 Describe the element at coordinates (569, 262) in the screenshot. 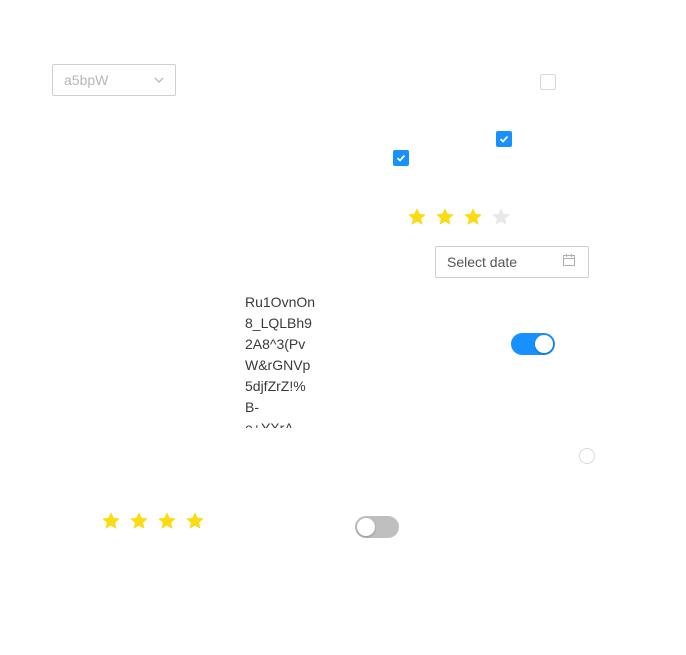

I see `calendar-icon` at that location.